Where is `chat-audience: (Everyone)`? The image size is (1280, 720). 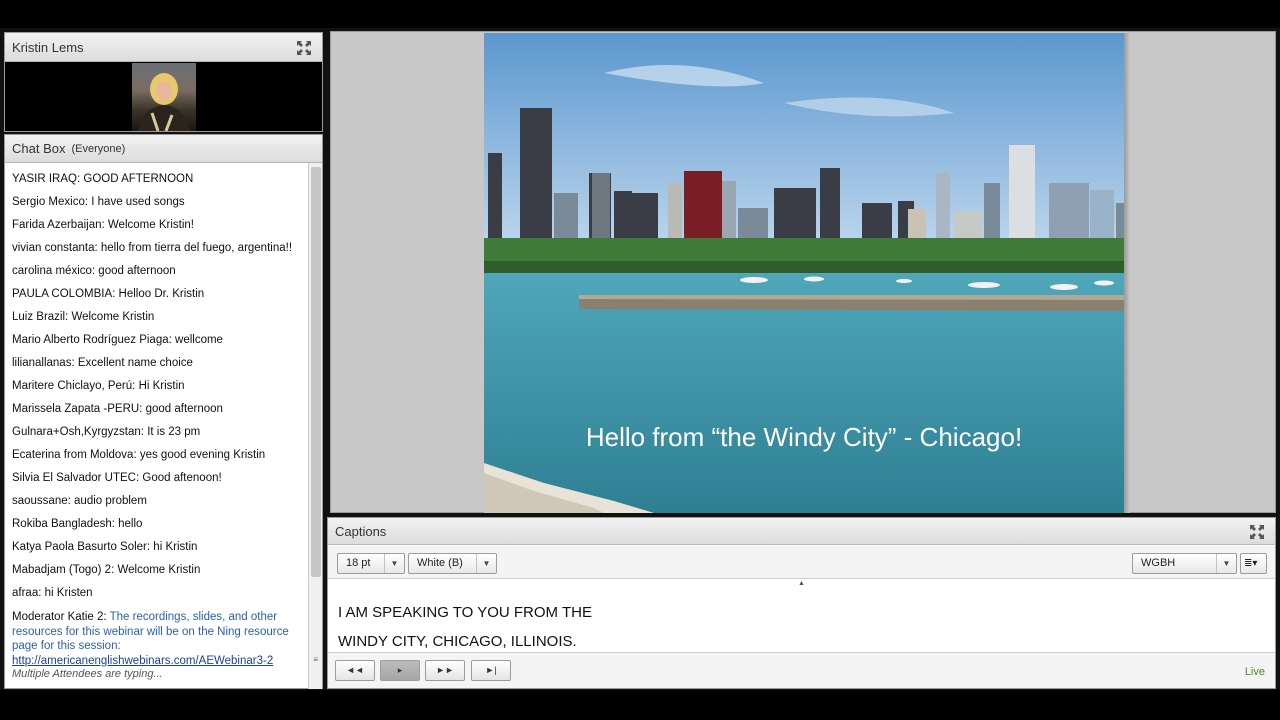 chat-audience: (Everyone) is located at coordinates (98, 149).